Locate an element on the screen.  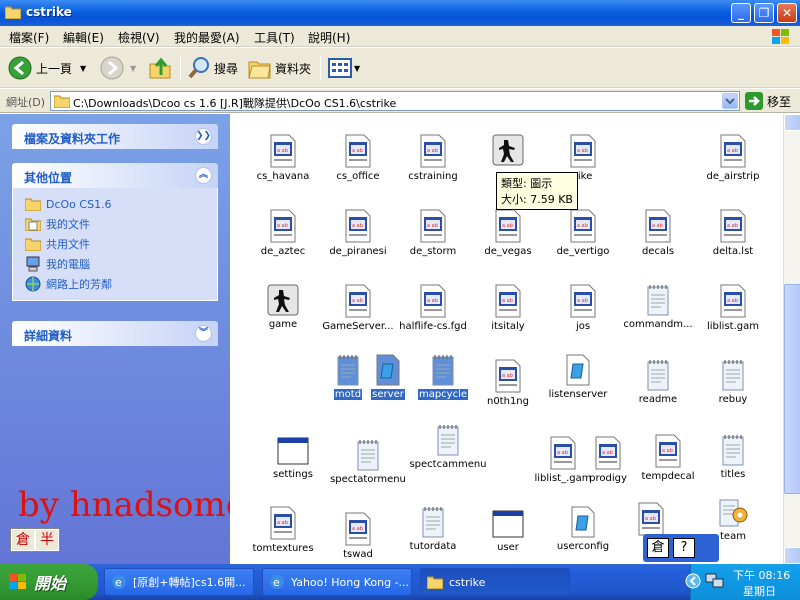
file-item: a ab cstraining is located at coordinates (433, 158).